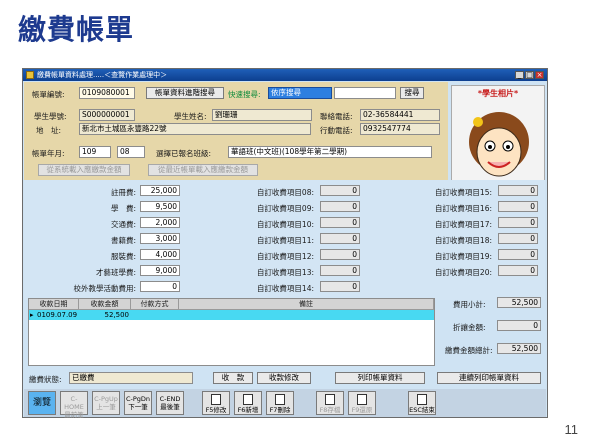 This screenshot has width=590, height=443. Describe the element at coordinates (131, 378) in the screenshot. I see `status-field: 已繳費` at that location.